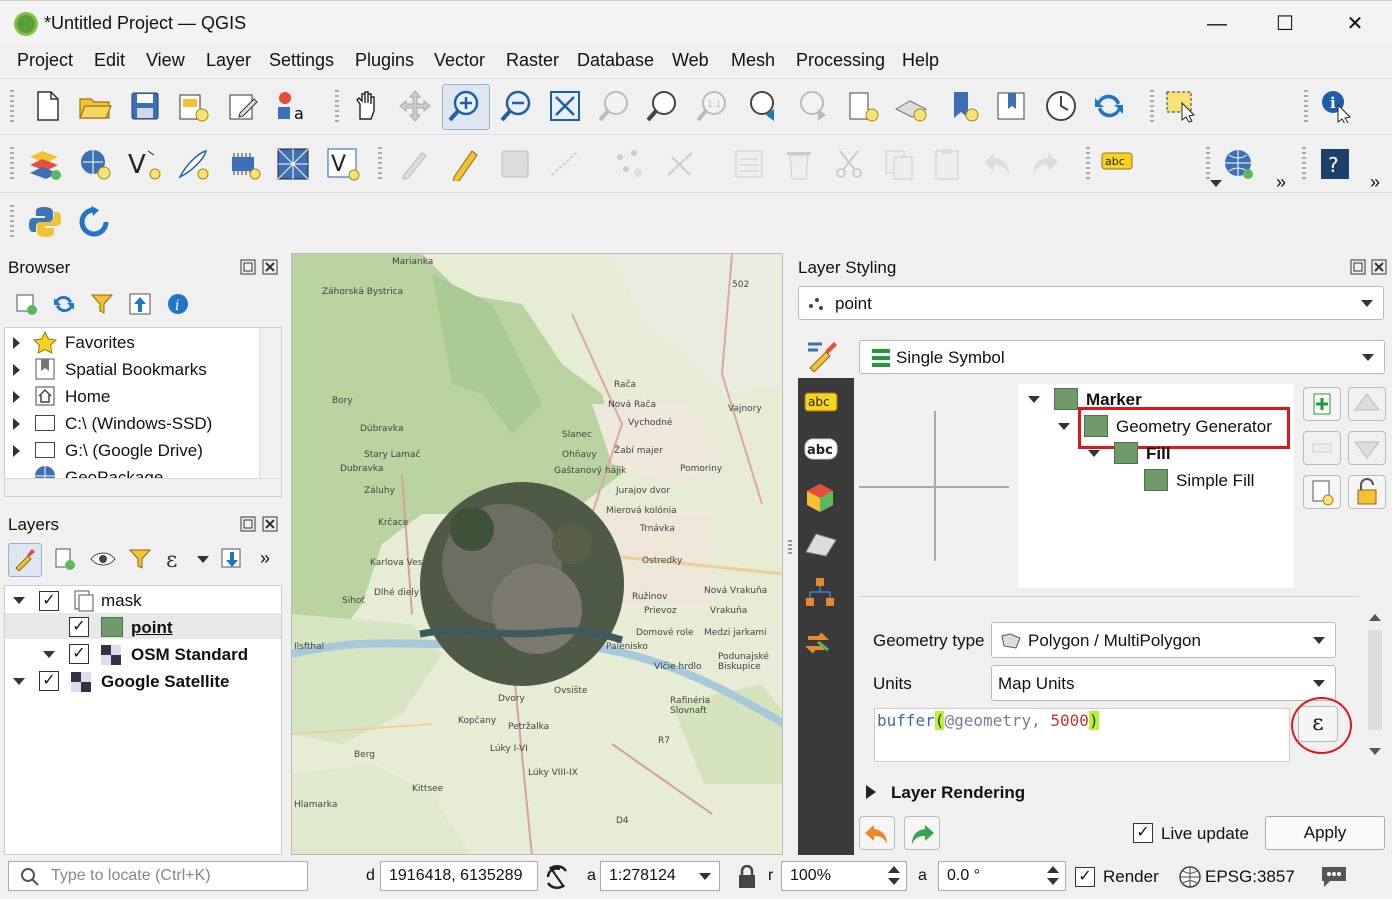 Image resolution: width=1392 pixels, height=899 pixels. Describe the element at coordinates (145, 106) in the screenshot. I see `save-project-icon` at that location.